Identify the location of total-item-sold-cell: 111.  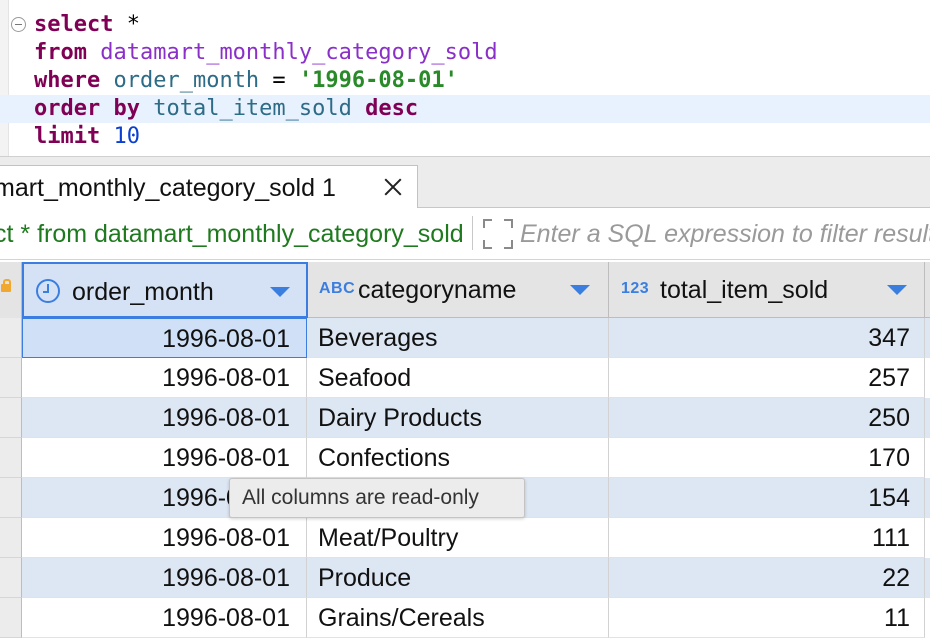
(767, 538).